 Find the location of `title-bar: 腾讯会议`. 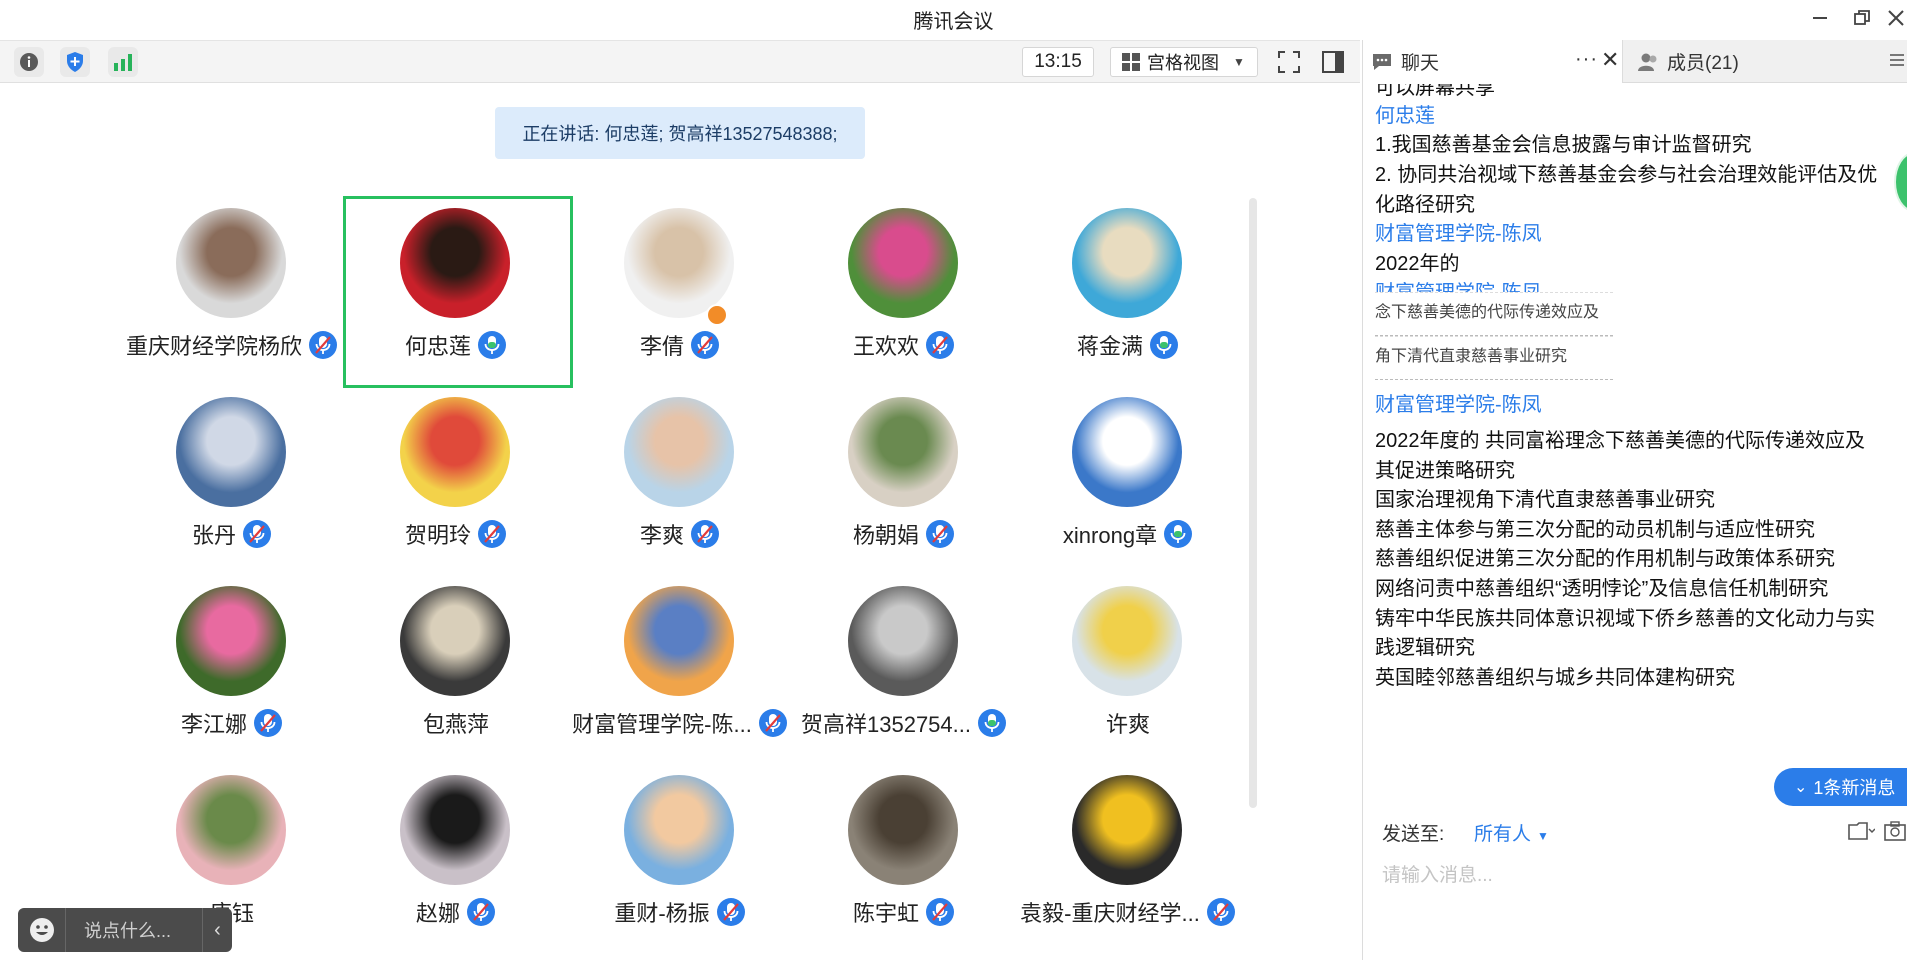

title-bar: 腾讯会议 is located at coordinates (953, 19).